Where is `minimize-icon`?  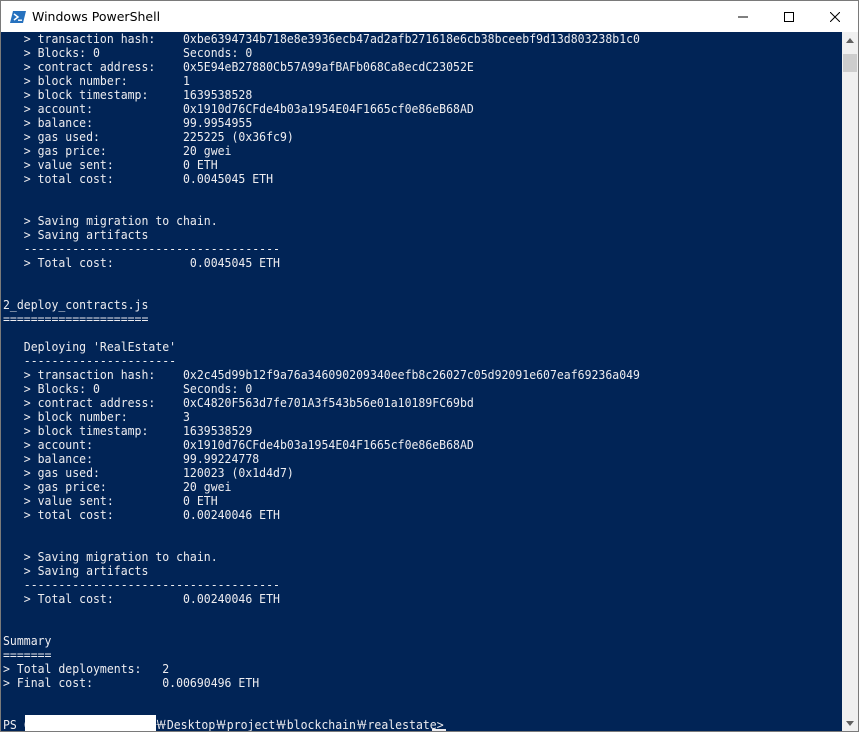 minimize-icon is located at coordinates (743, 16).